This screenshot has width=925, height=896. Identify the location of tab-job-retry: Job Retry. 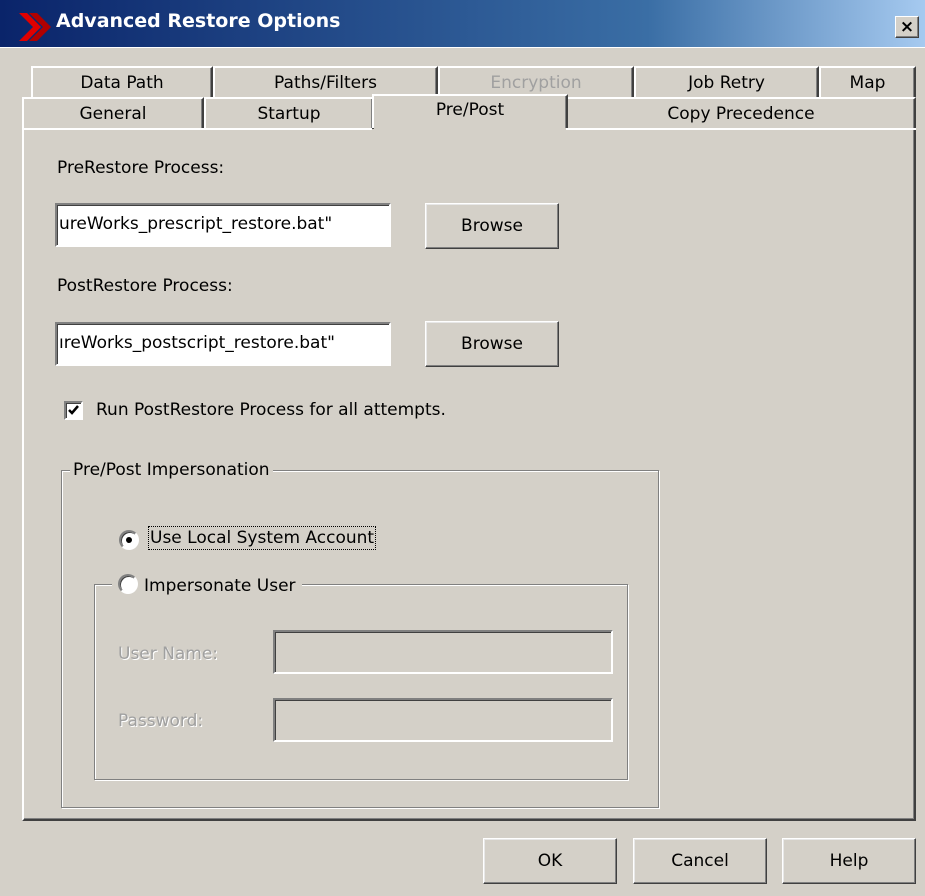
(726, 82).